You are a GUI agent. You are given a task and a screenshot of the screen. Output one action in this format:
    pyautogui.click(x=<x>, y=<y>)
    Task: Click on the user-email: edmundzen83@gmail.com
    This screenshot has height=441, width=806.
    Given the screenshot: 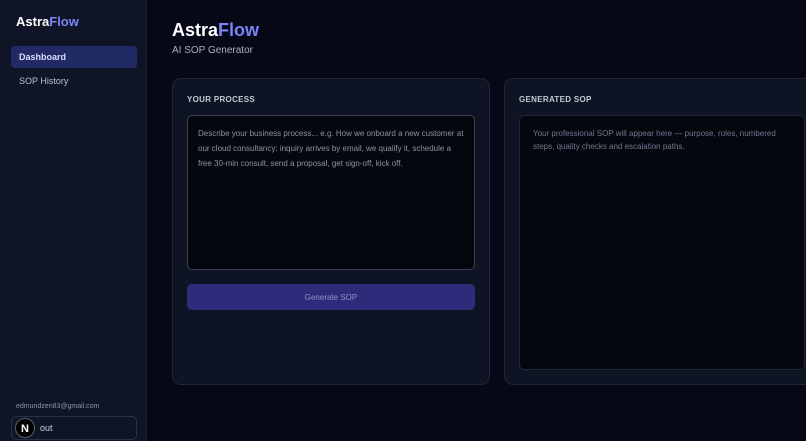 What is the action you would take?
    pyautogui.click(x=58, y=406)
    